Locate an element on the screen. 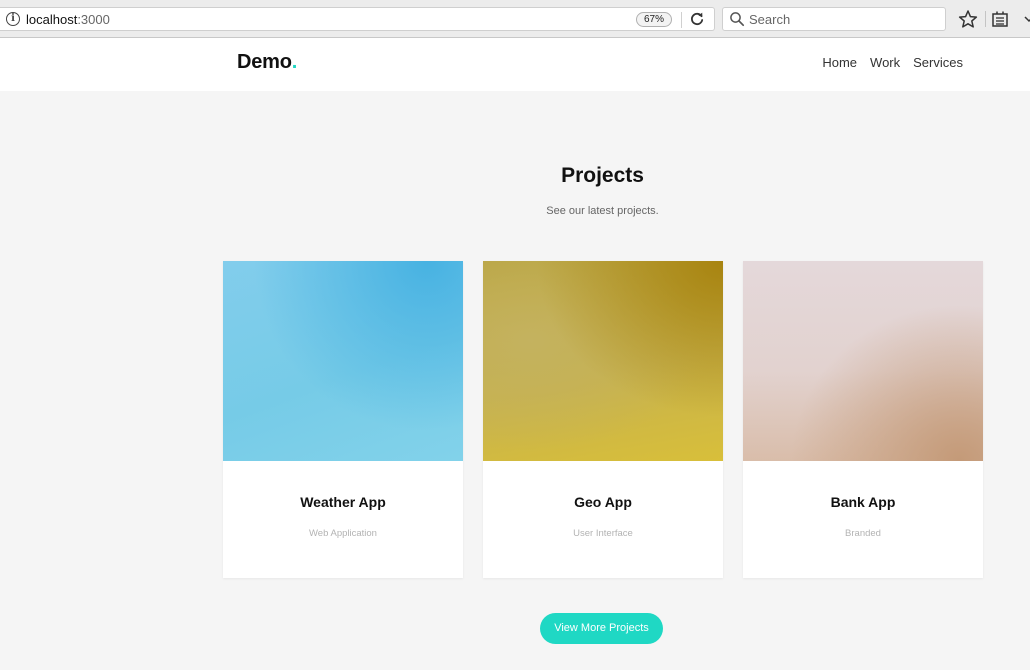 The height and width of the screenshot is (670, 1030). browser-search-input is located at coordinates (844, 19).